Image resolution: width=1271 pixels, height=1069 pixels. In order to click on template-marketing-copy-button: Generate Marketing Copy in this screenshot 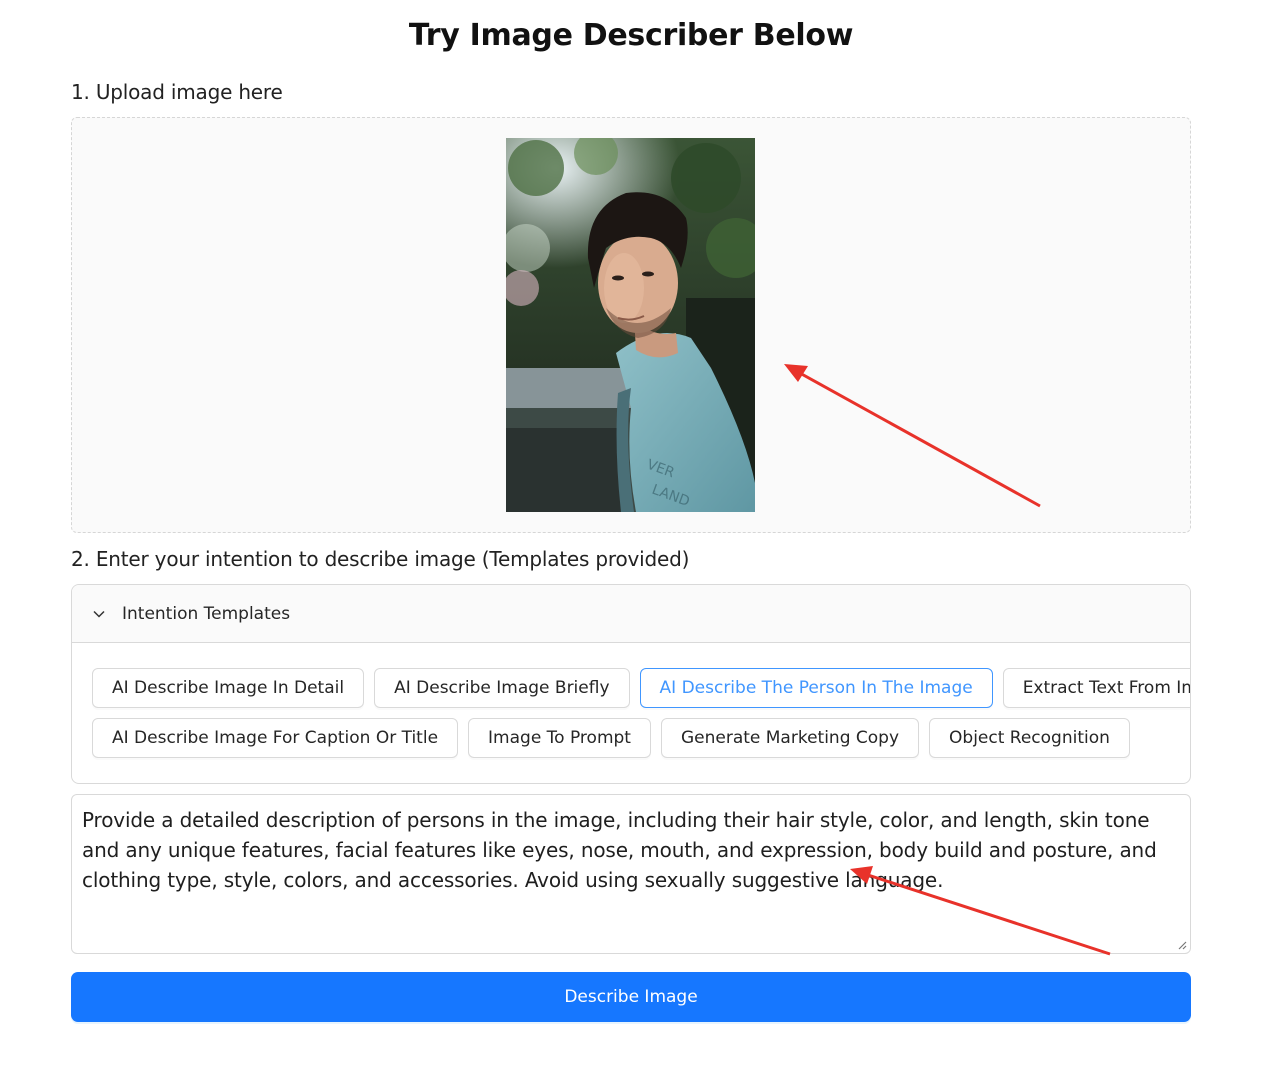, I will do `click(790, 738)`.